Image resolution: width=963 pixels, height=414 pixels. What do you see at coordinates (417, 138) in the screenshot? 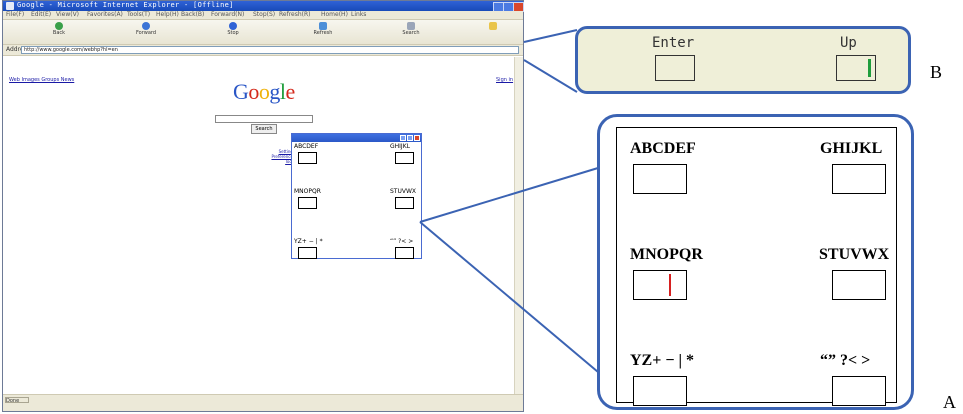
I see `popup-close-button` at bounding box center [417, 138].